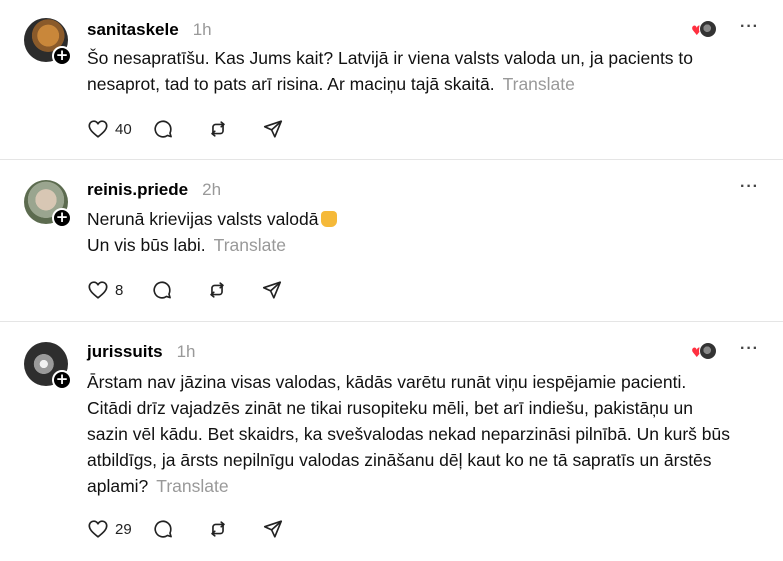  I want to click on post-text-line: aplami?, so click(118, 486).